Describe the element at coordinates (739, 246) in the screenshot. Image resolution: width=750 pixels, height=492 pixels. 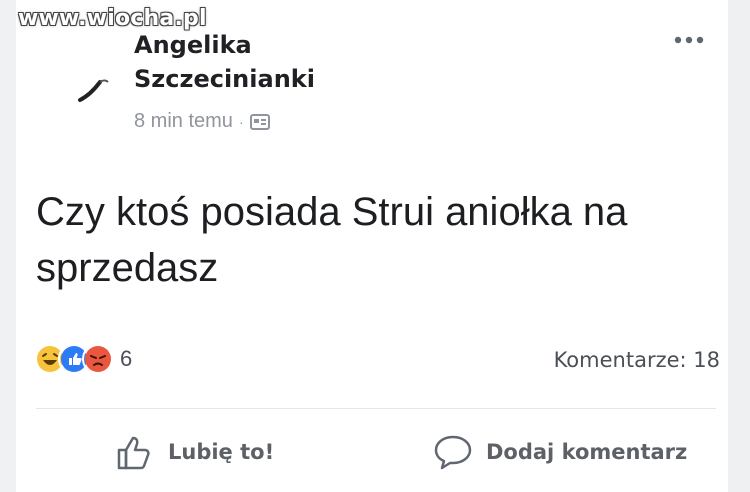
I see `right-frame-edge` at that location.